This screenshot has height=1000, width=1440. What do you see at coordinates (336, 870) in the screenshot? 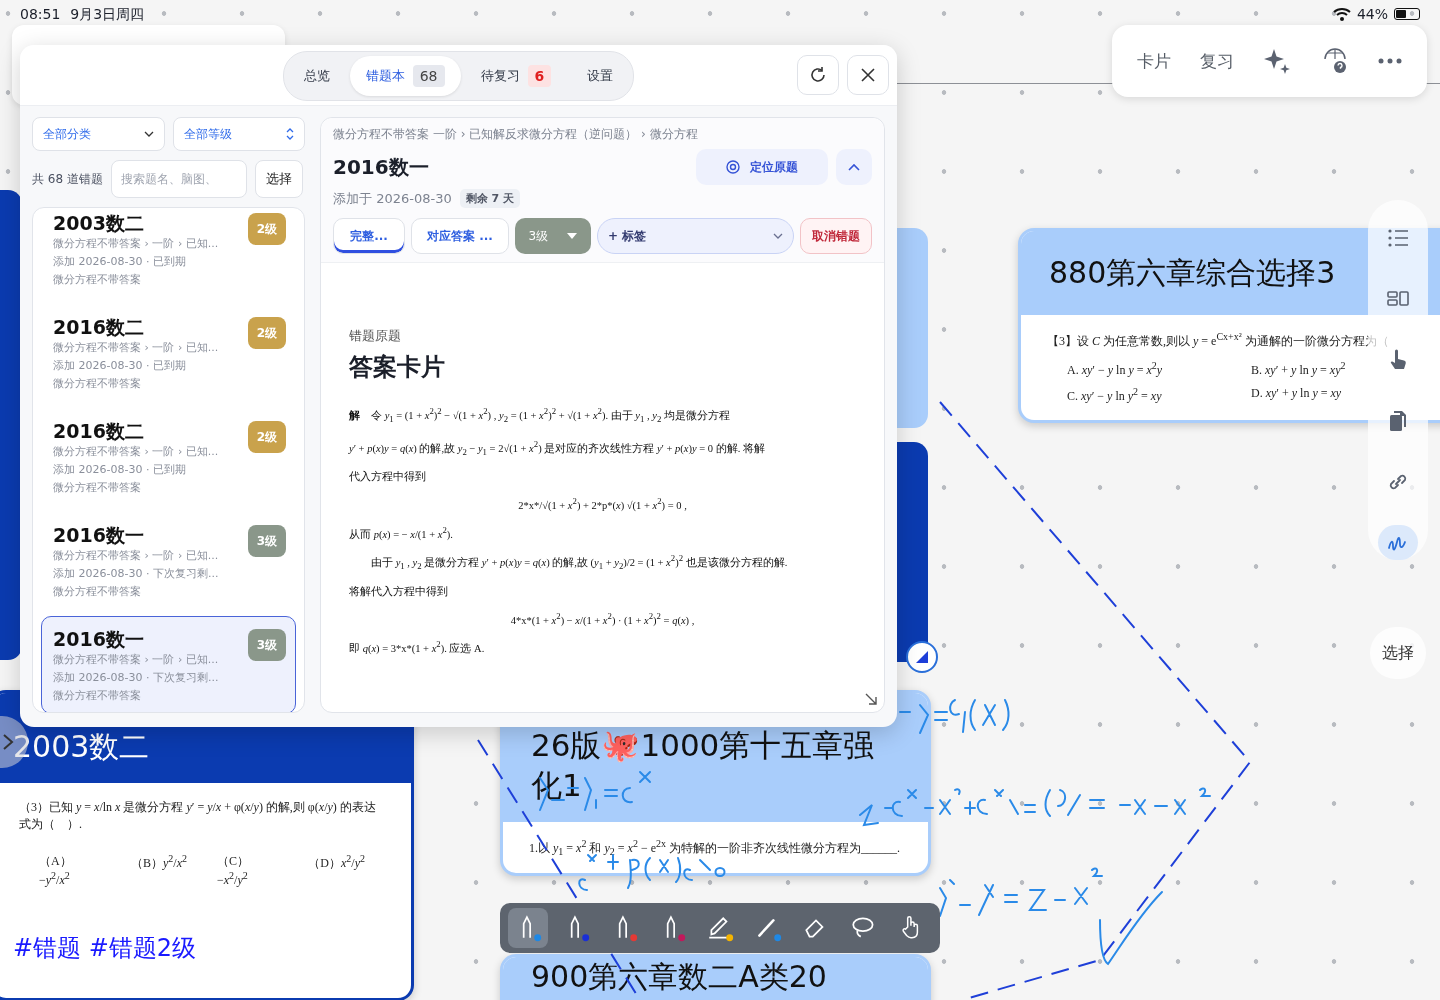
I see `answer-option: （D）x$^{2}$/y$^{2}$` at bounding box center [336, 870].